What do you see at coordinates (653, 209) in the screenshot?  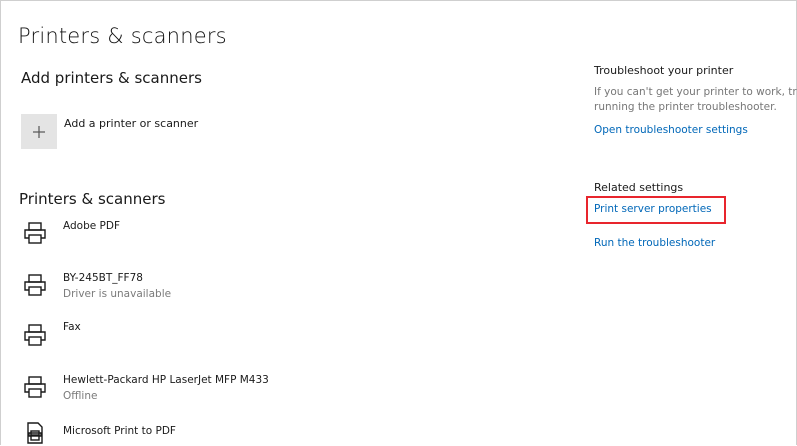 I see `print-server-properties-link: Print server properties` at bounding box center [653, 209].